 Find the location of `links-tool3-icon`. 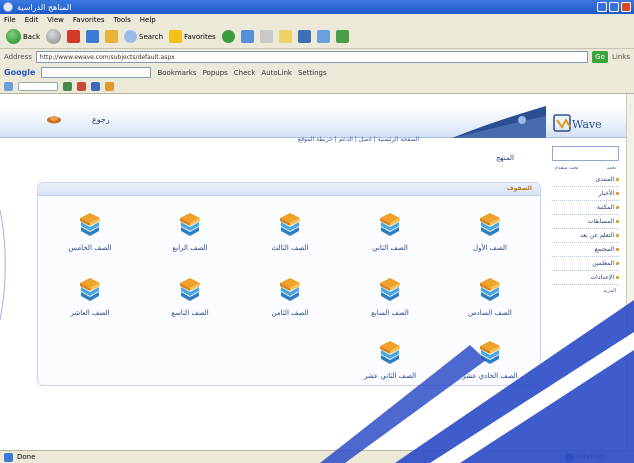

links-tool3-icon is located at coordinates (109, 86).